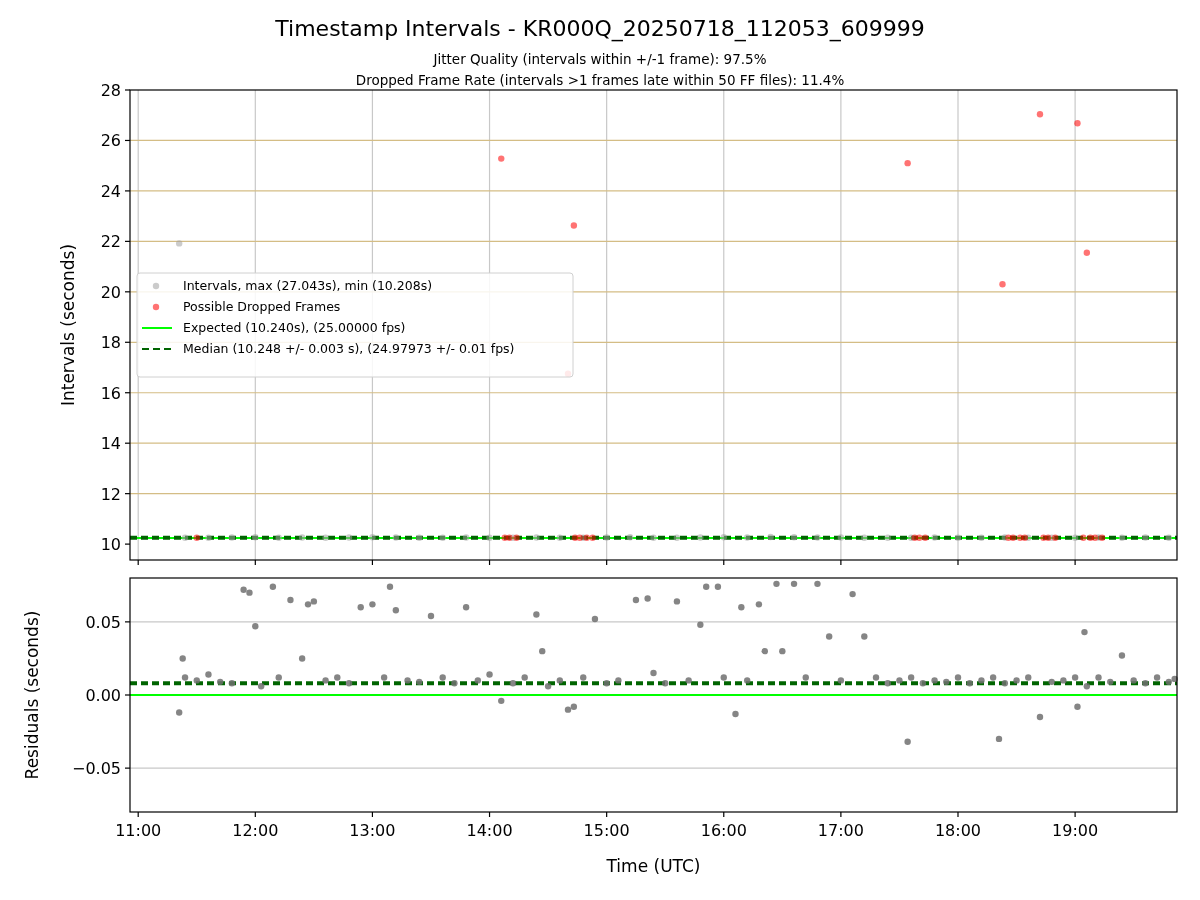 Image resolution: width=1200 pixels, height=900 pixels. Describe the element at coordinates (489, 830) in the screenshot. I see `axis-tick-label: 14:00` at that location.